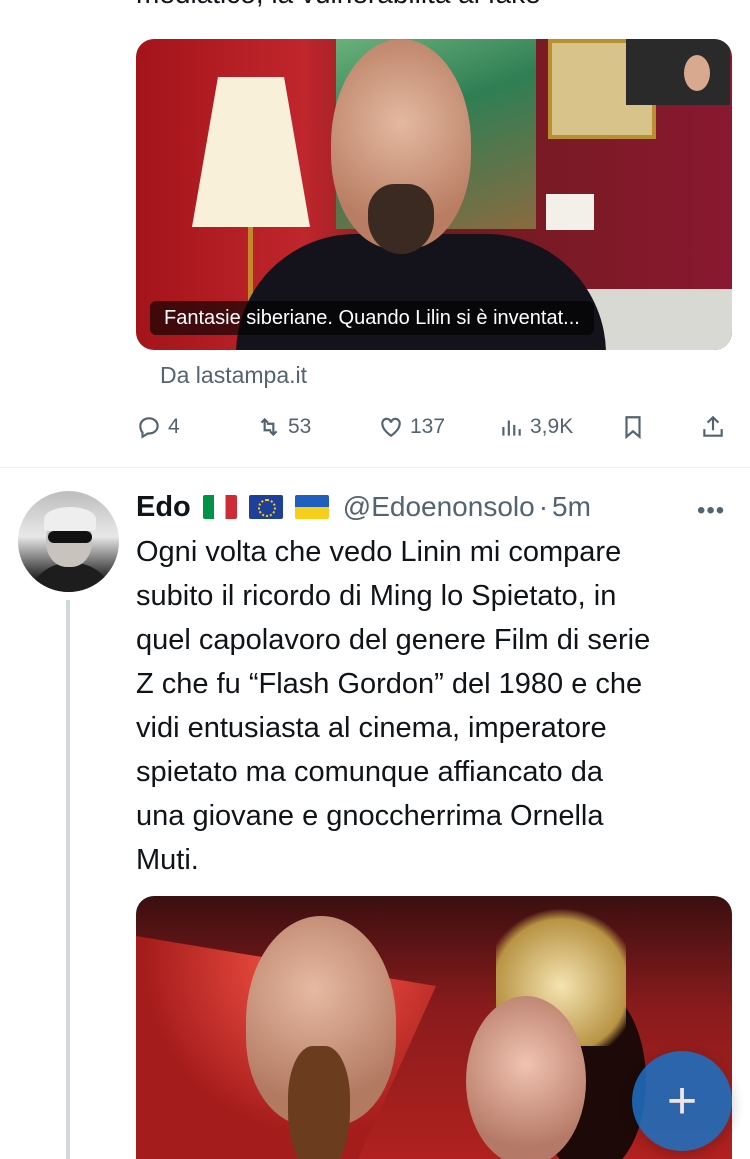 Image resolution: width=750 pixels, height=1159 pixels. I want to click on reply-button: 4, so click(158, 427).